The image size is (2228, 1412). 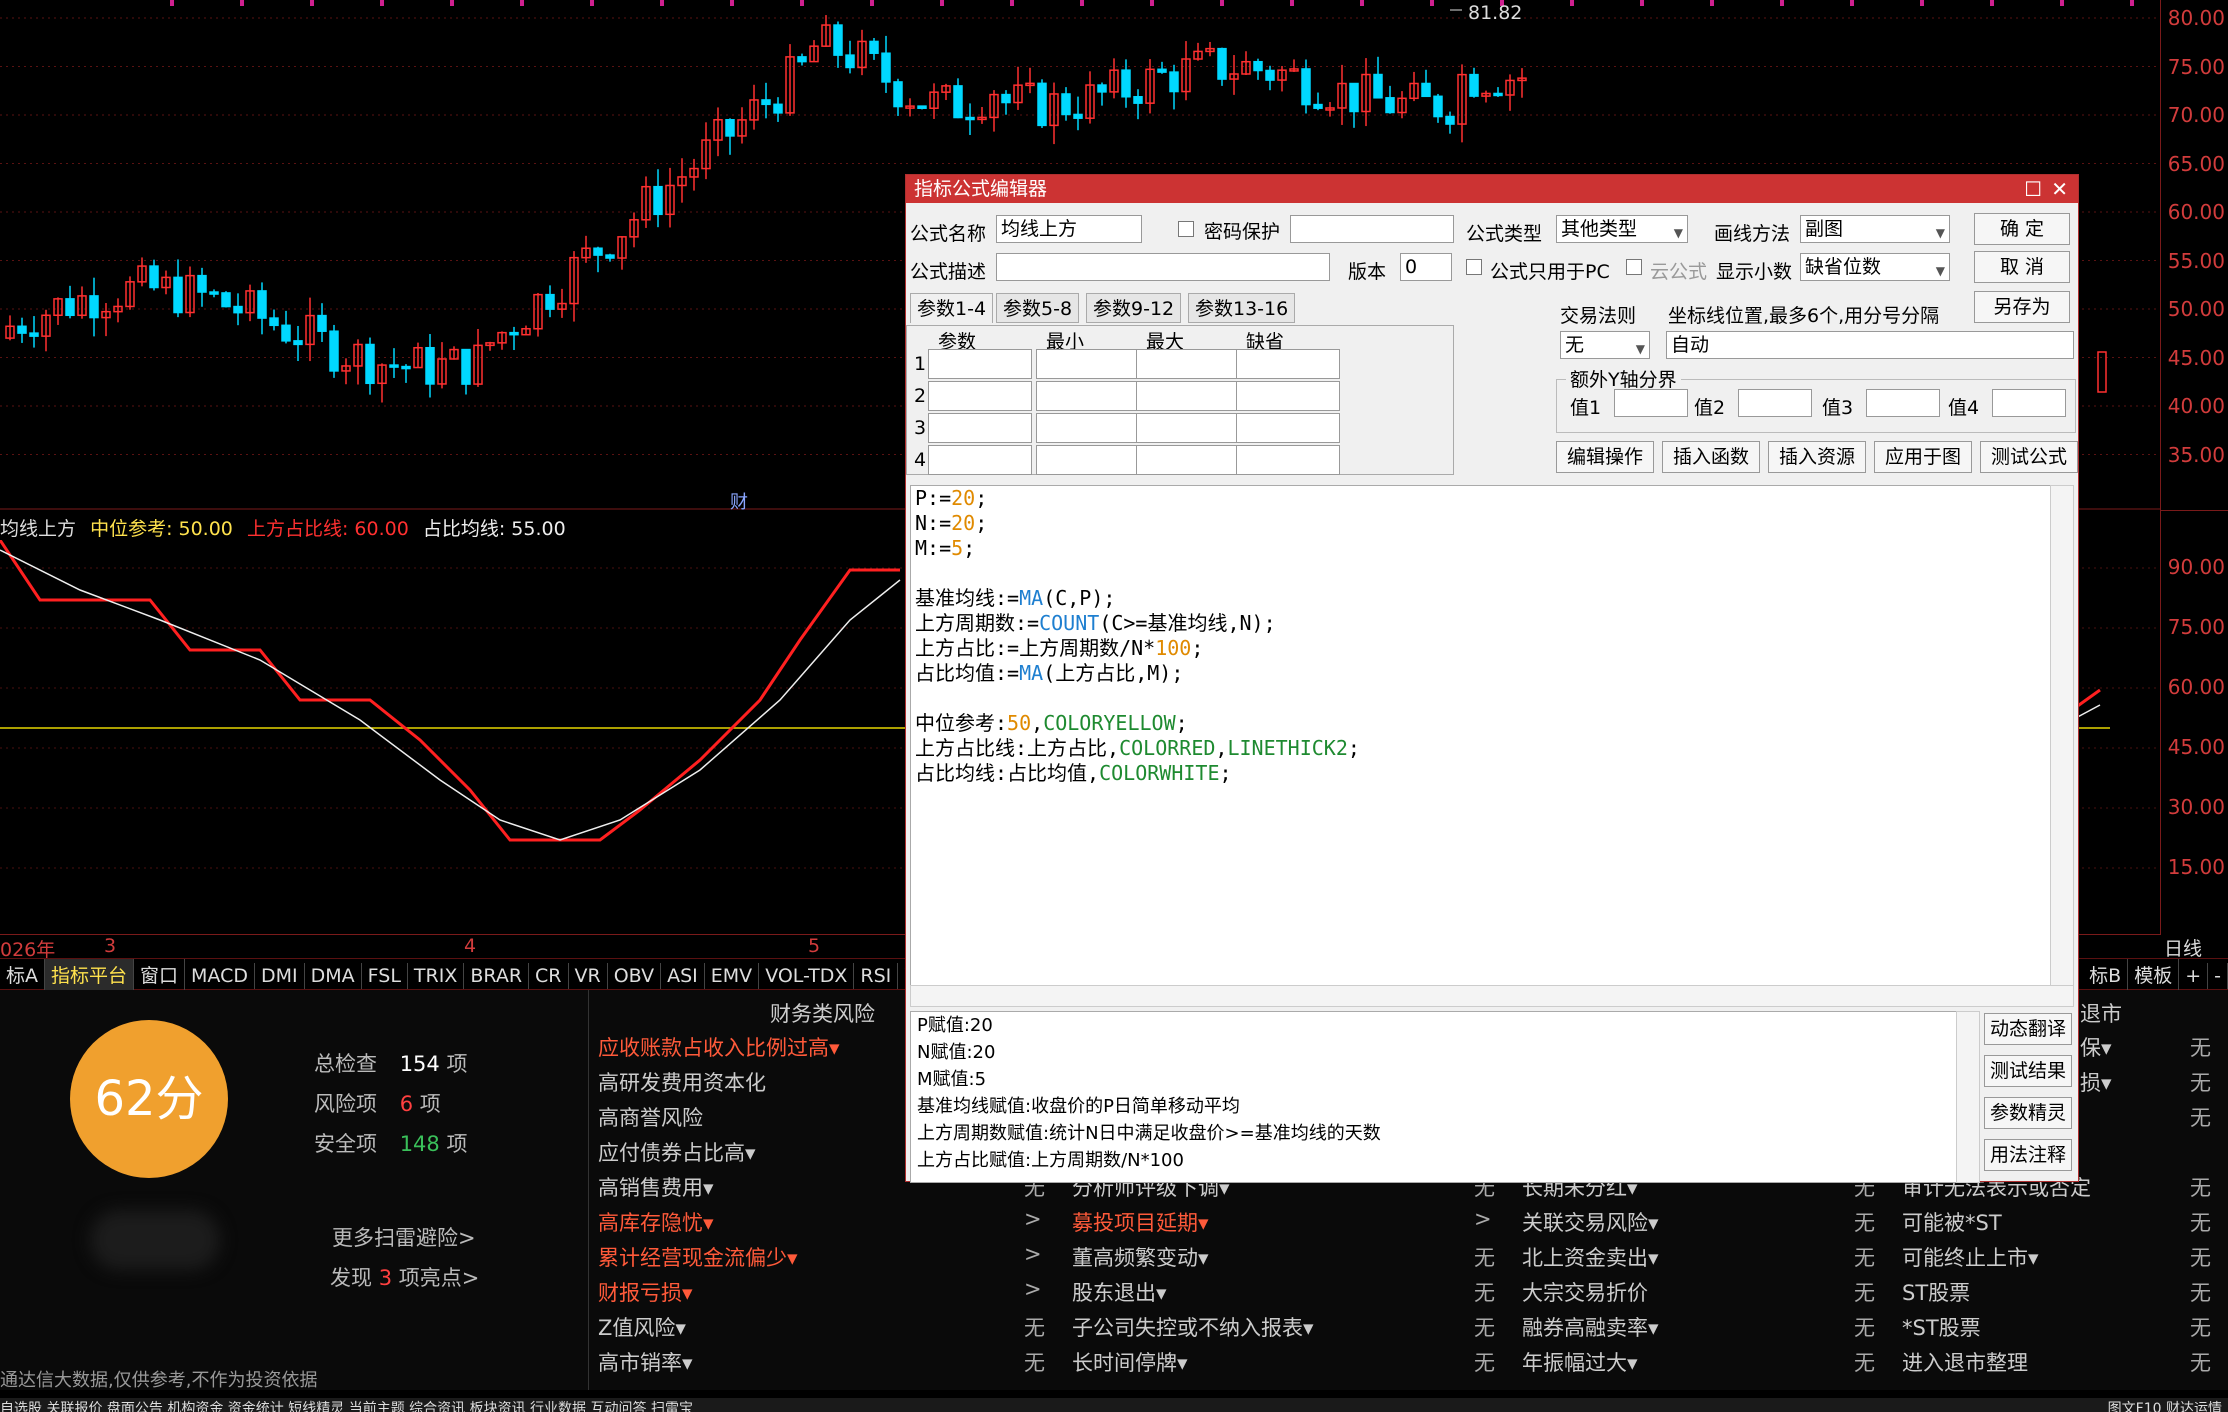 I want to click on risk-item: 可能终止上市▾, so click(x=1970, y=1257).